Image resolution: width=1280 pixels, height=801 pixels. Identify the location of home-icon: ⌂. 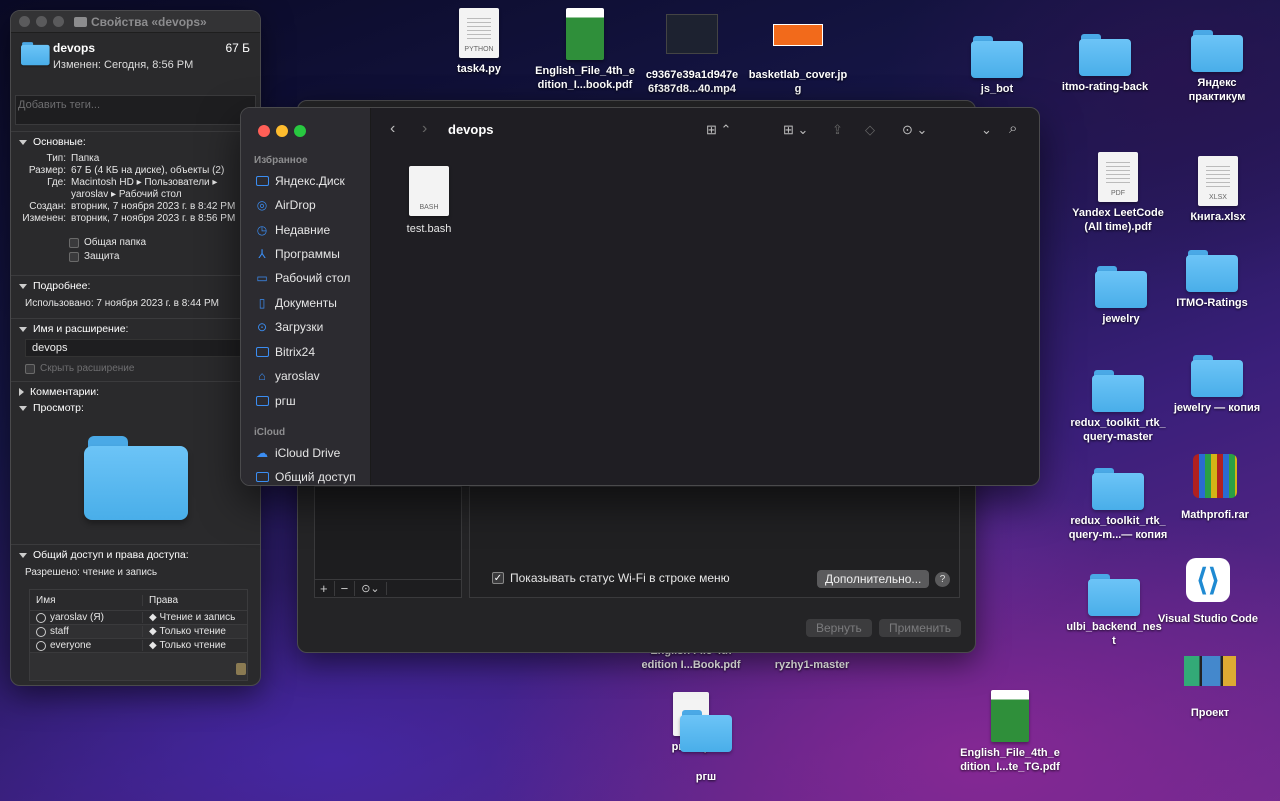
(262, 376).